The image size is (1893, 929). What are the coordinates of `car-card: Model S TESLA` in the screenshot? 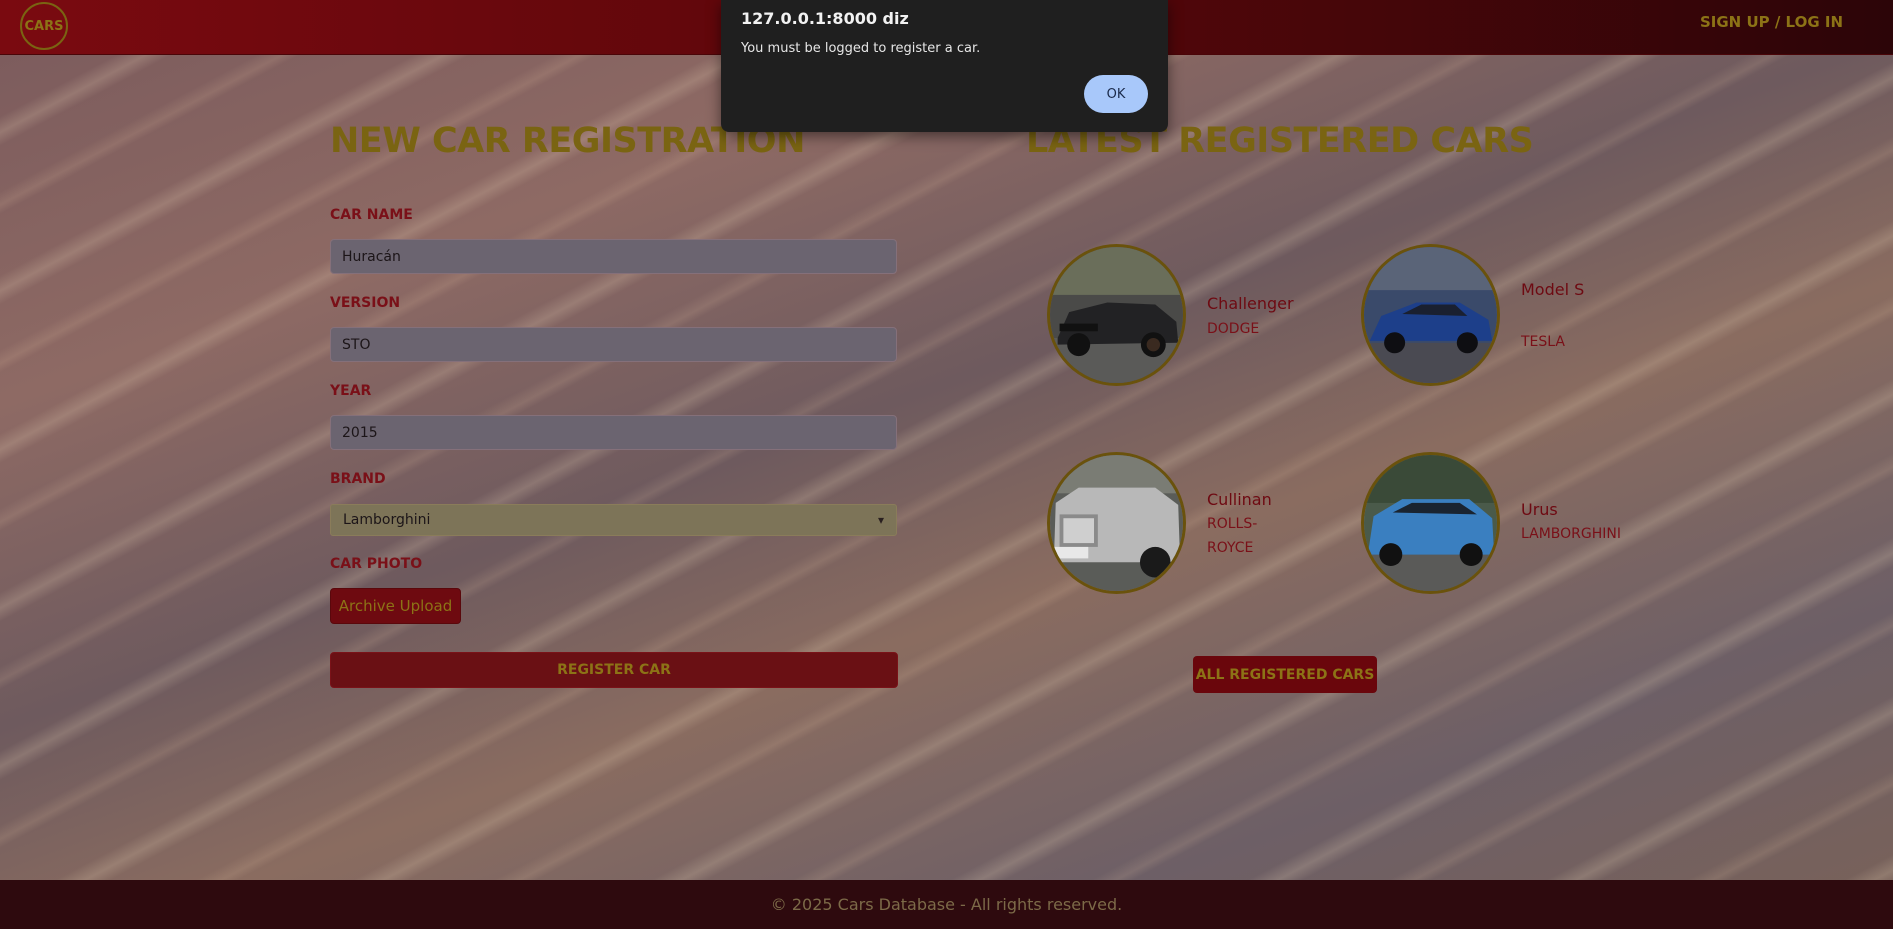 It's located at (1501, 316).